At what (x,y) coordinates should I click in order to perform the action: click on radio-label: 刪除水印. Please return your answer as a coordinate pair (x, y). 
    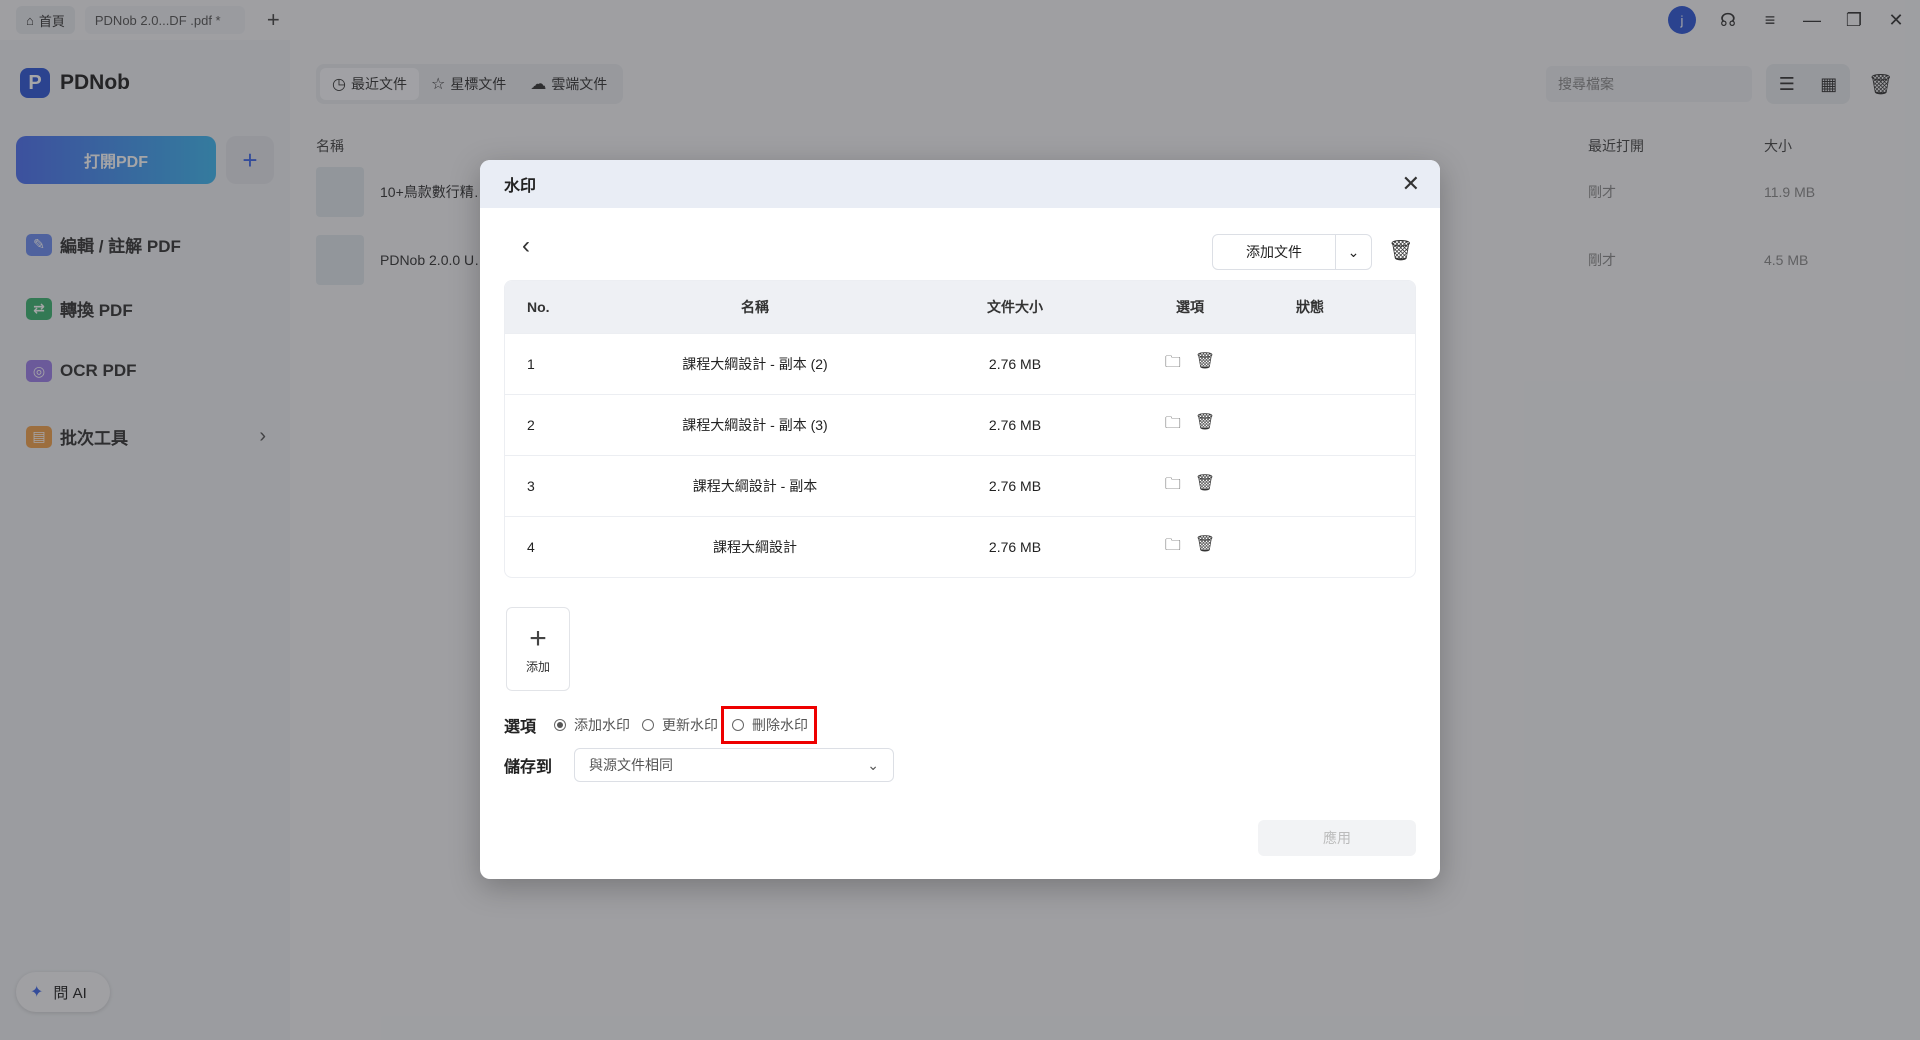
    Looking at the image, I should click on (780, 725).